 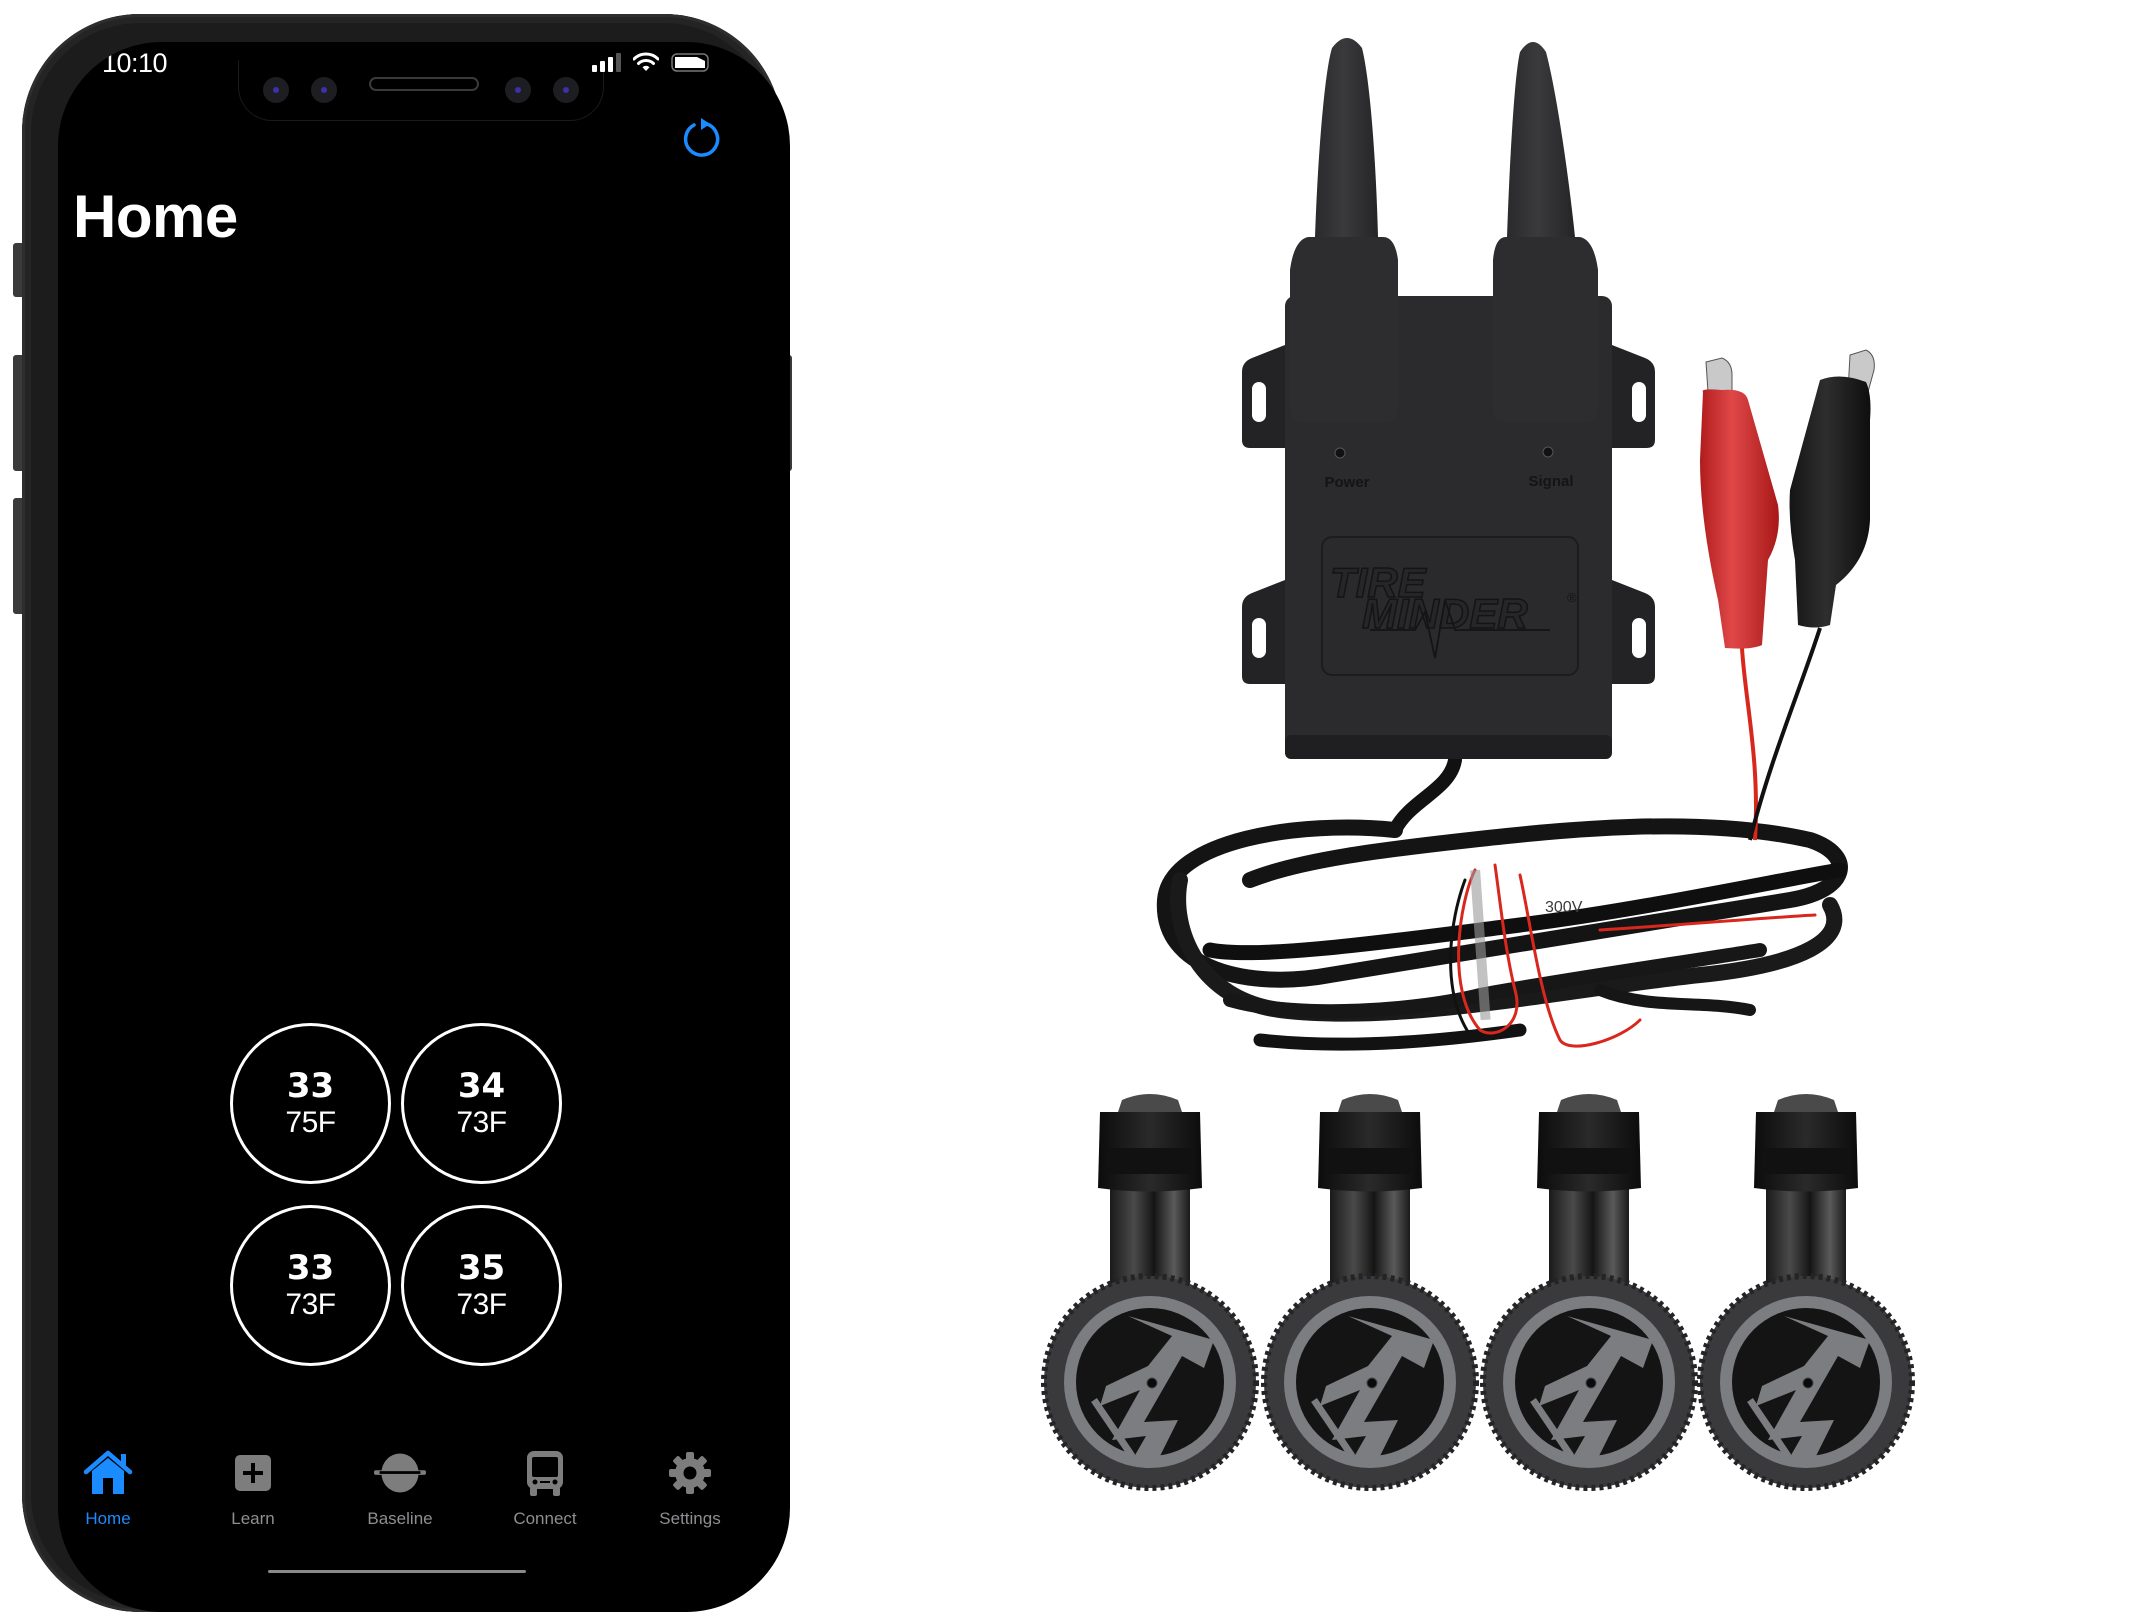 I want to click on tire-rear-right: 35 73F, so click(x=481, y=1285).